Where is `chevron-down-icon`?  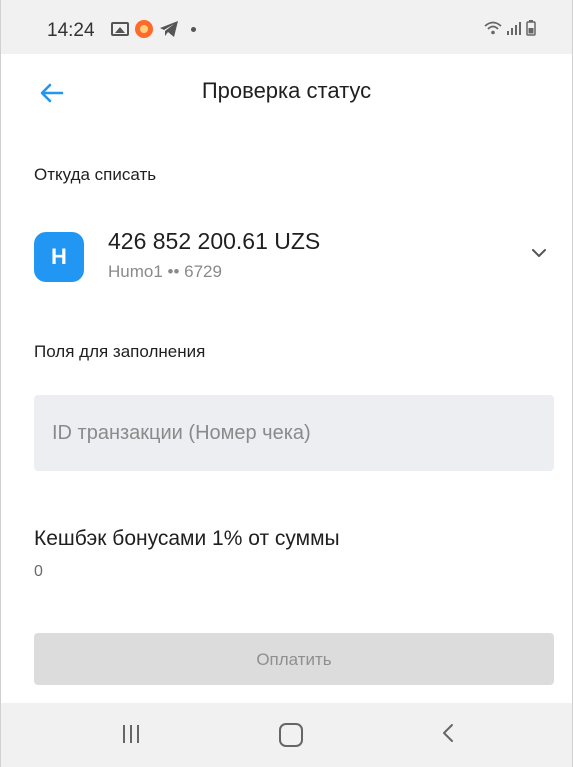 chevron-down-icon is located at coordinates (539, 253).